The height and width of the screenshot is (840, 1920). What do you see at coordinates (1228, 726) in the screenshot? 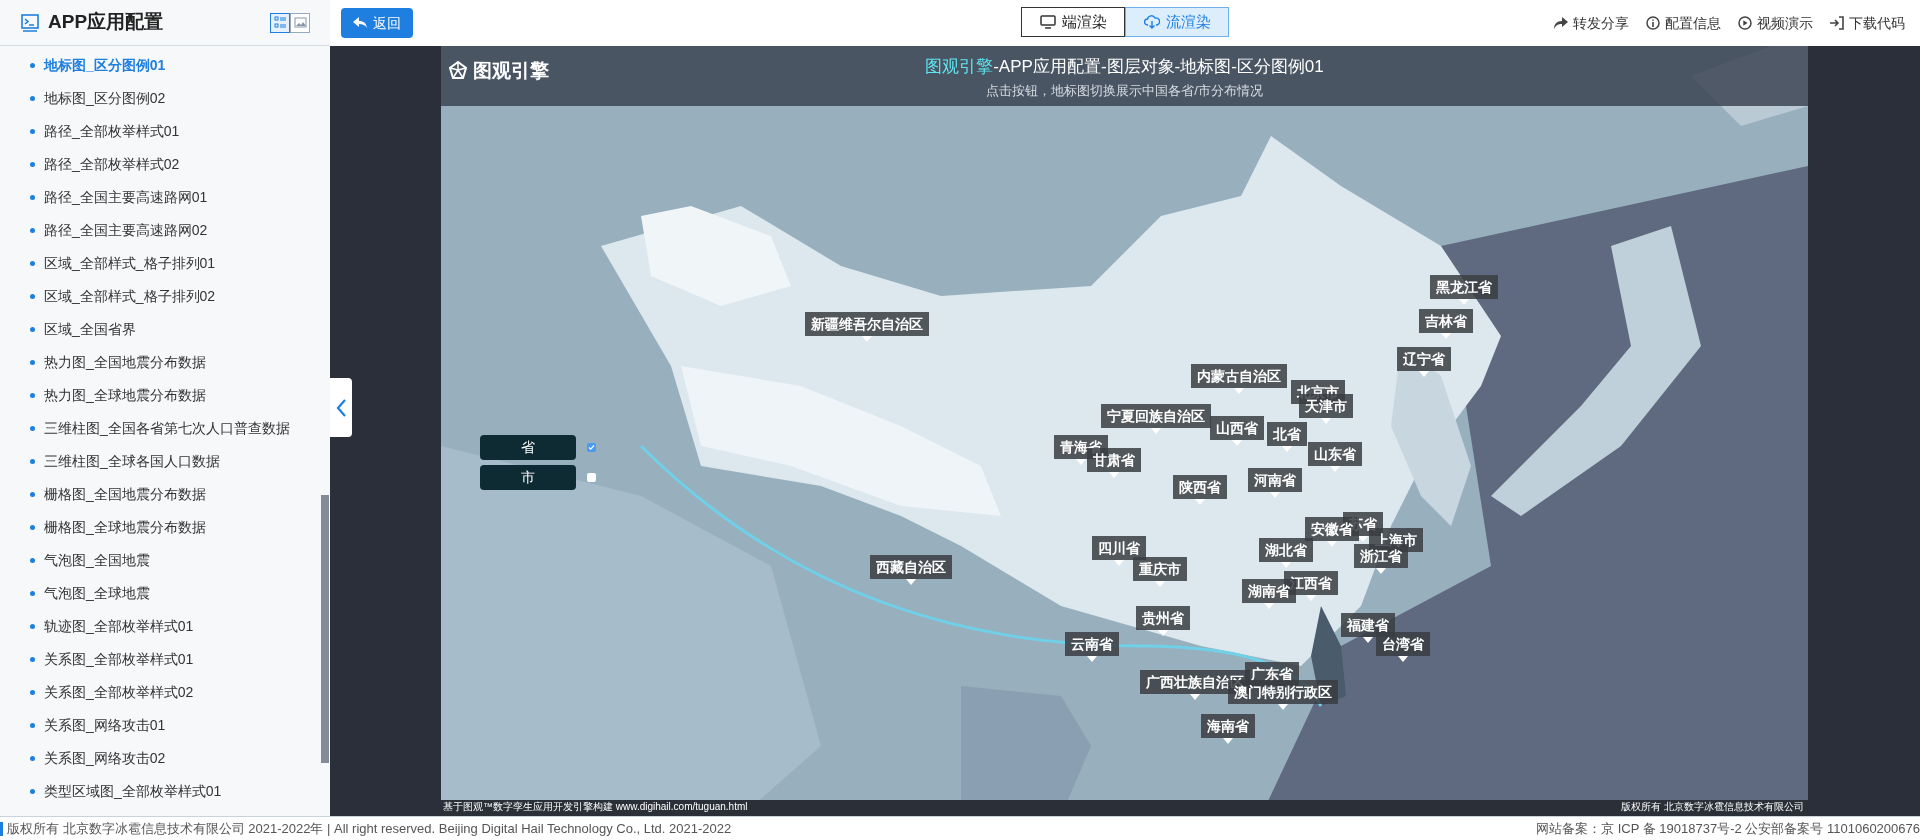
I see `map-label: 海南省` at bounding box center [1228, 726].